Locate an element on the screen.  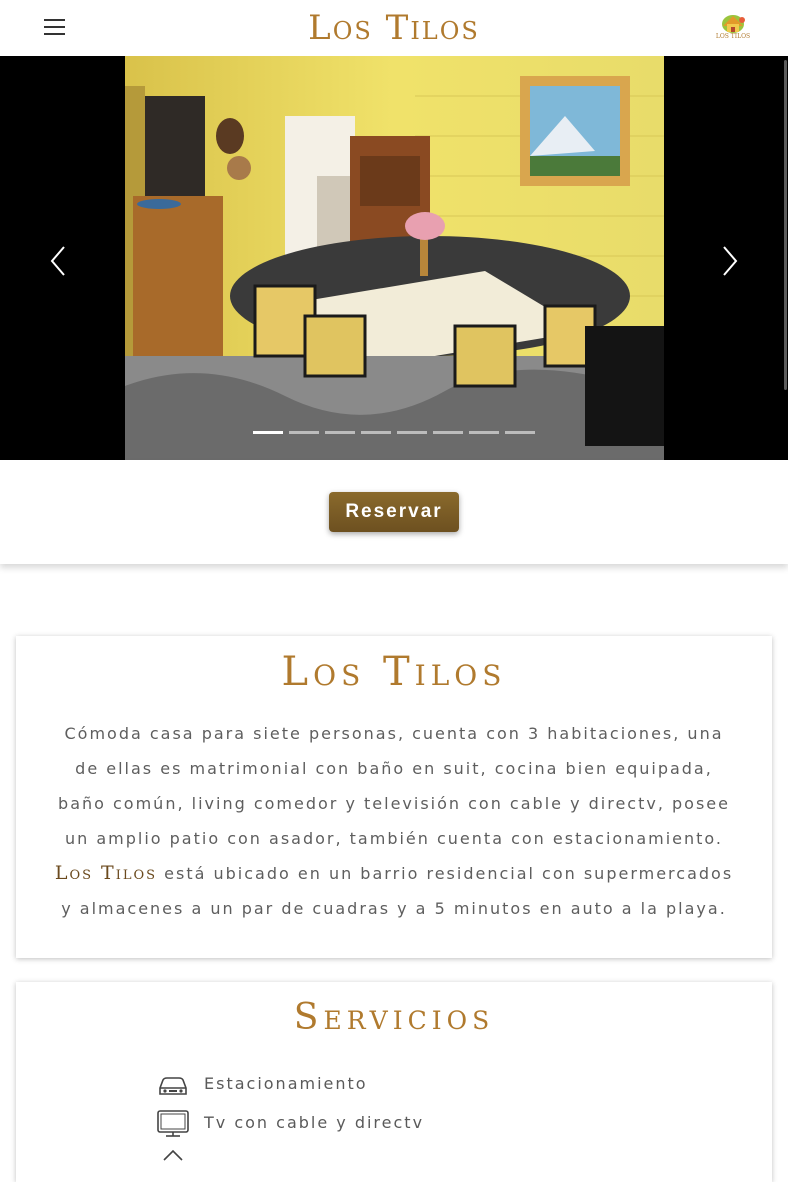
service-item-house is located at coordinates (406, 1163).